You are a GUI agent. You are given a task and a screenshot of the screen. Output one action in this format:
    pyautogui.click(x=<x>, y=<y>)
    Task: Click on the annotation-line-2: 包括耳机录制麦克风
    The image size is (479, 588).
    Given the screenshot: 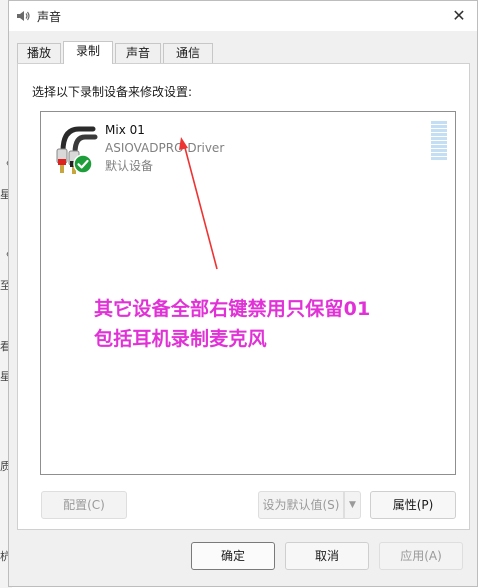 What is the action you would take?
    pyautogui.click(x=180, y=339)
    